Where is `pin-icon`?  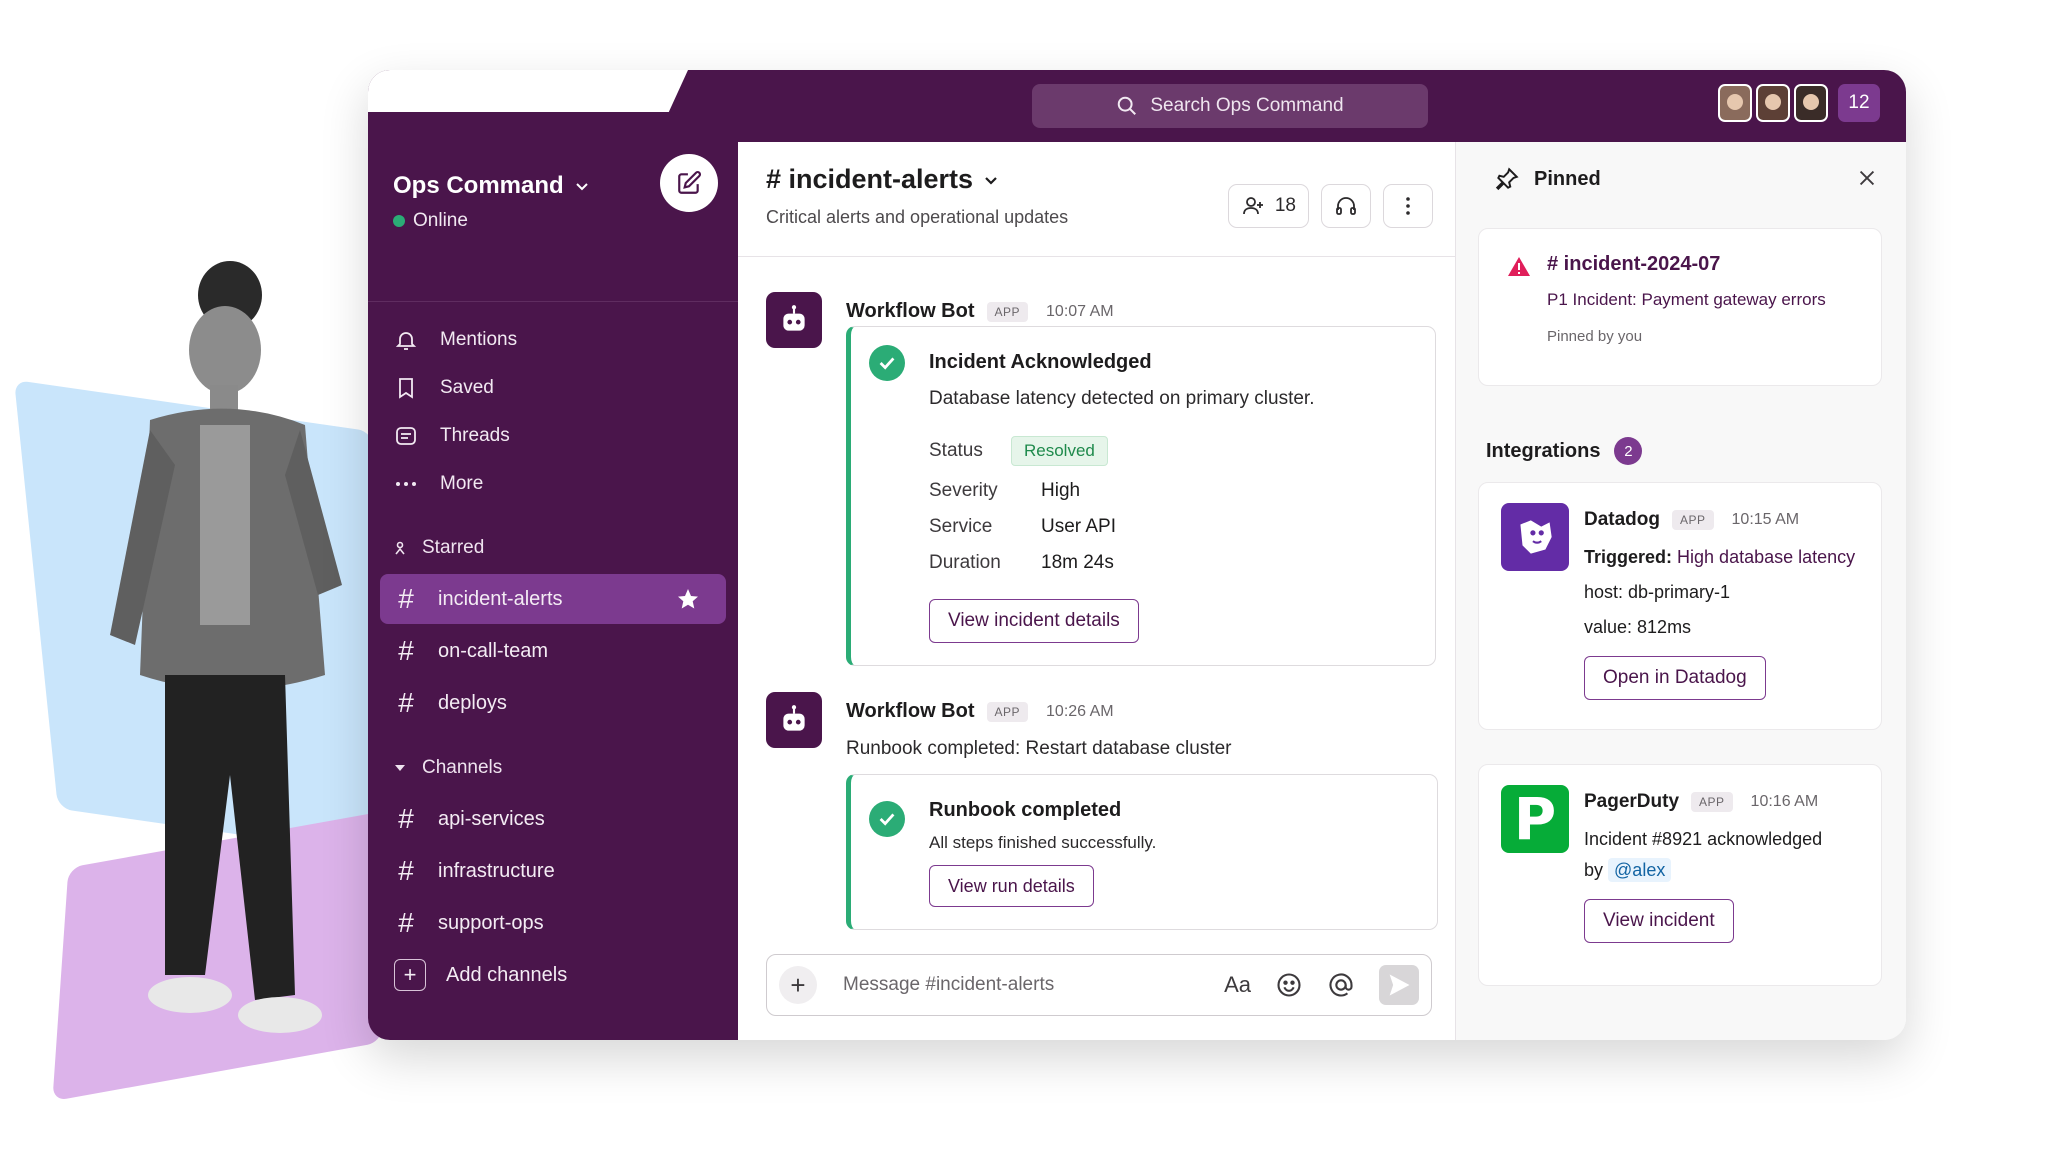
pin-icon is located at coordinates (1507, 179).